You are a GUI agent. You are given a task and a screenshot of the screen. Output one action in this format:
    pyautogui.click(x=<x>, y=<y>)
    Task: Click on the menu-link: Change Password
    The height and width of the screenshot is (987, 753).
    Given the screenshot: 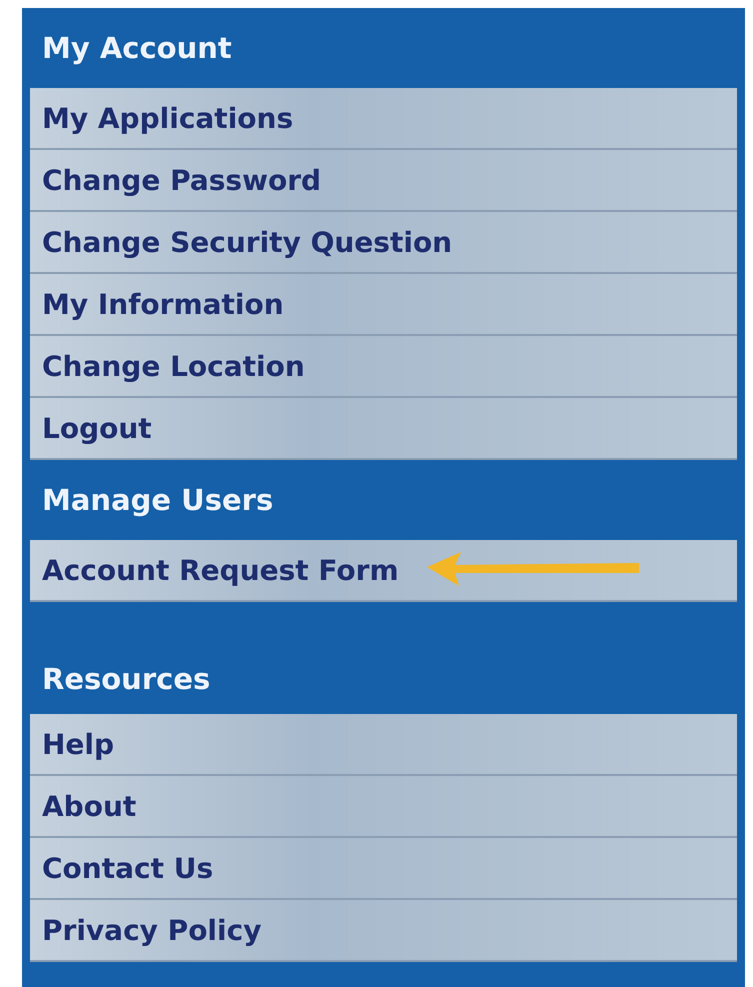 What is the action you would take?
    pyautogui.click(x=383, y=181)
    